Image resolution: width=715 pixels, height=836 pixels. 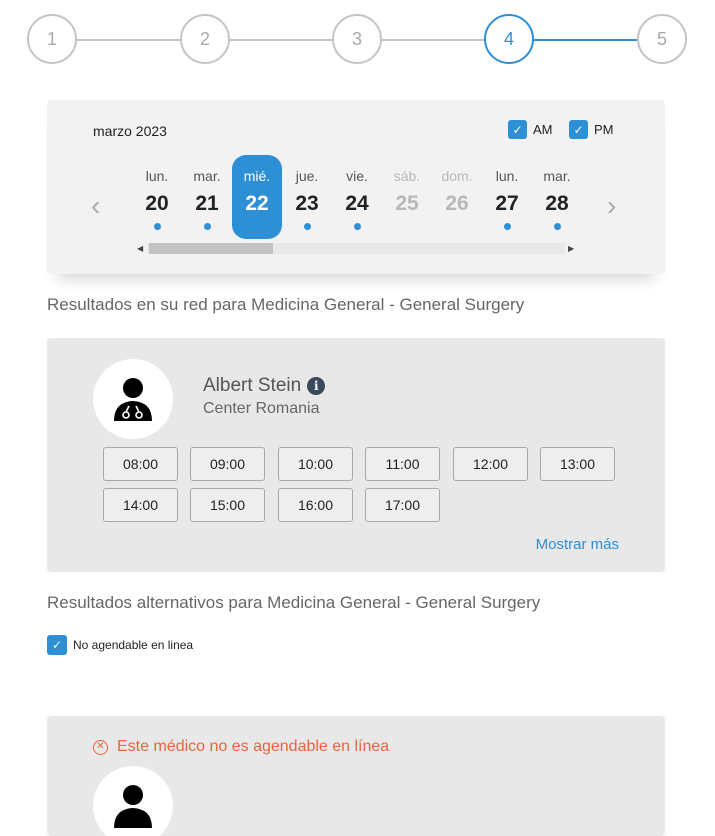 I want to click on stepper: 1 2 3 4 5, so click(x=357, y=40).